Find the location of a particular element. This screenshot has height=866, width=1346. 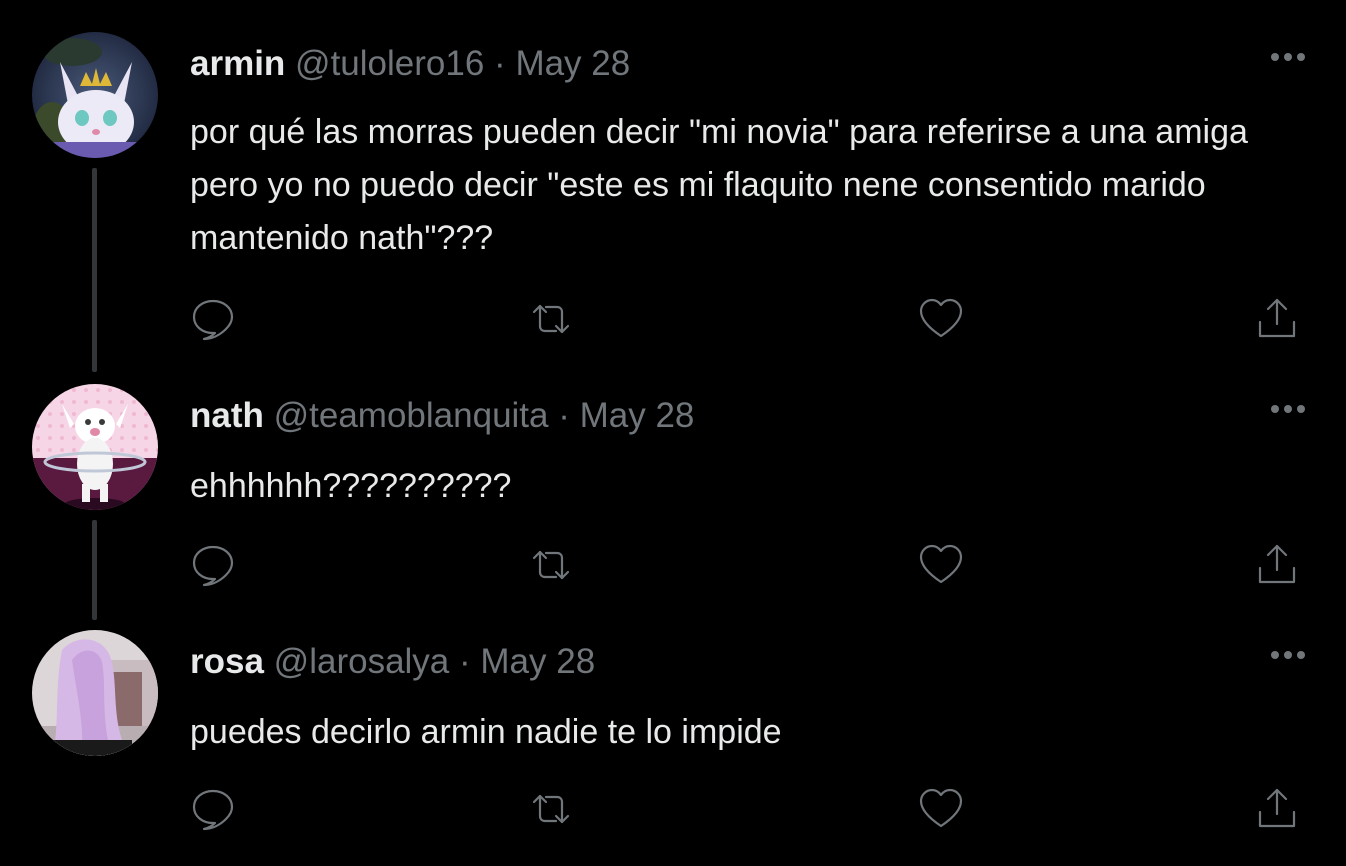

tweet-text: puedes decirlo armin nadie te lo impide is located at coordinates (486, 732).